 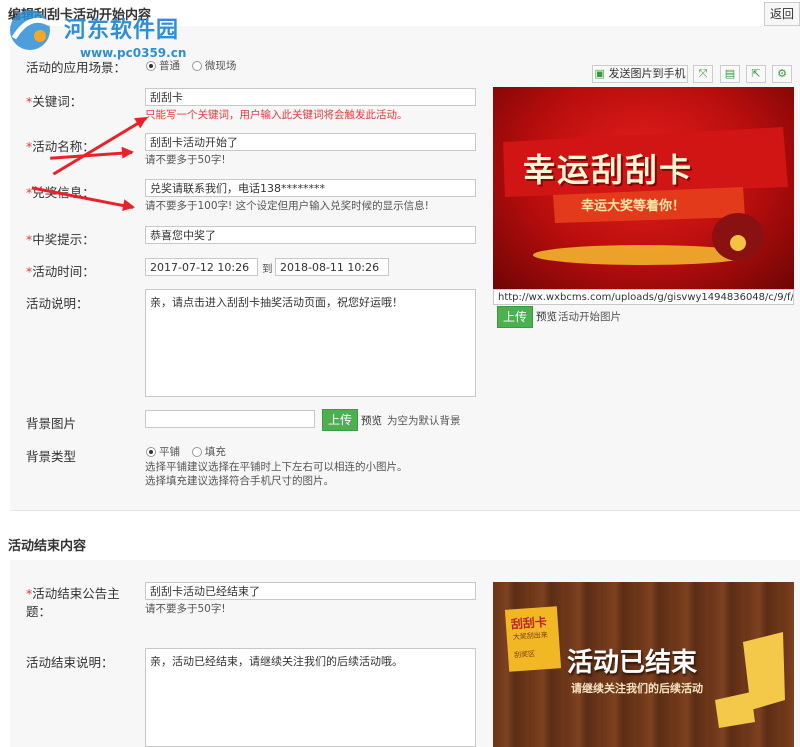 What do you see at coordinates (73, 602) in the screenshot?
I see `end-subject-label: *活动结束公告主题：` at bounding box center [73, 602].